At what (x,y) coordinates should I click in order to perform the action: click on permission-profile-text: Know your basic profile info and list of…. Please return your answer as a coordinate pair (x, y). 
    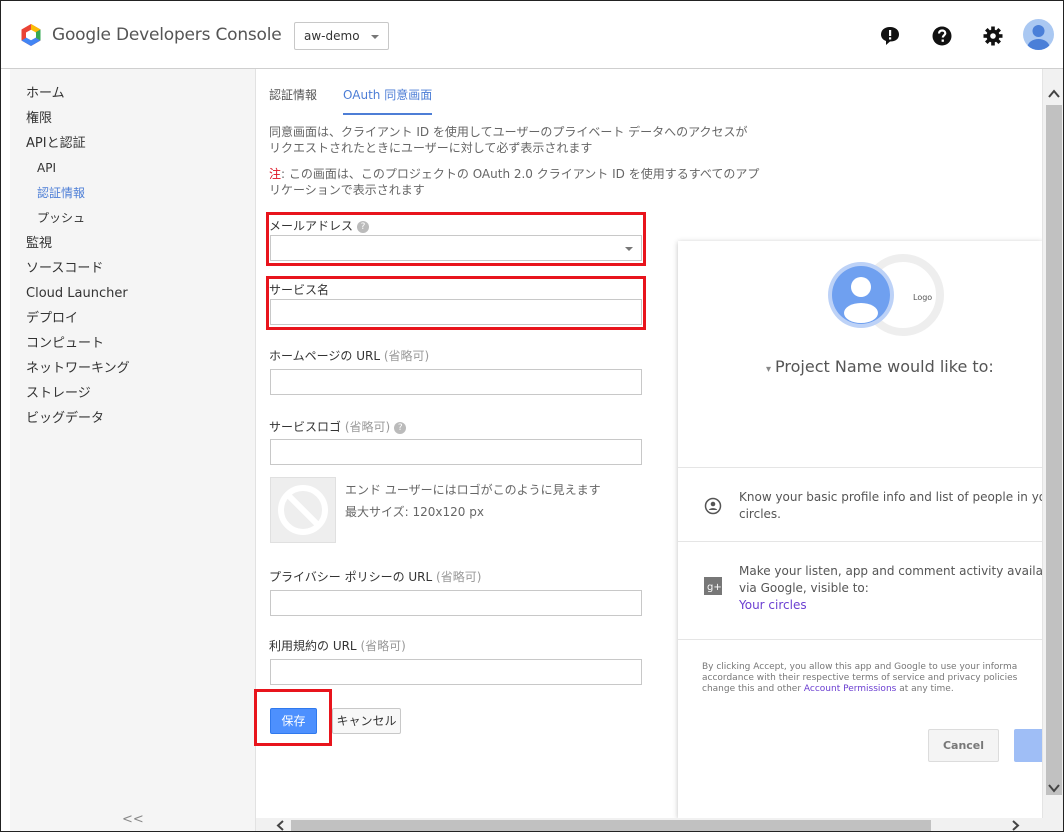
    Looking at the image, I should click on (890, 505).